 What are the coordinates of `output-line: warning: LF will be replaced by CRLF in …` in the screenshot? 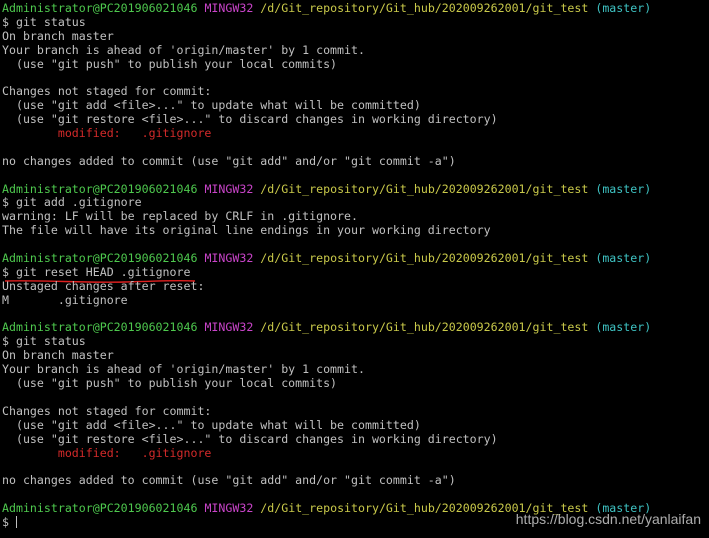 It's located at (180, 216).